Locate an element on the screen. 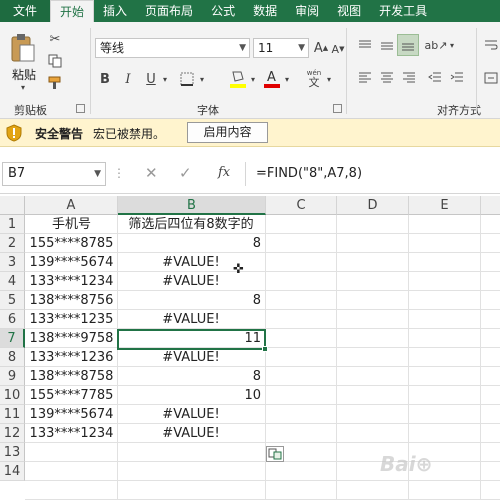 The width and height of the screenshot is (500, 500). phonetic-guide-icon: wén 文 is located at coordinates (314, 78).